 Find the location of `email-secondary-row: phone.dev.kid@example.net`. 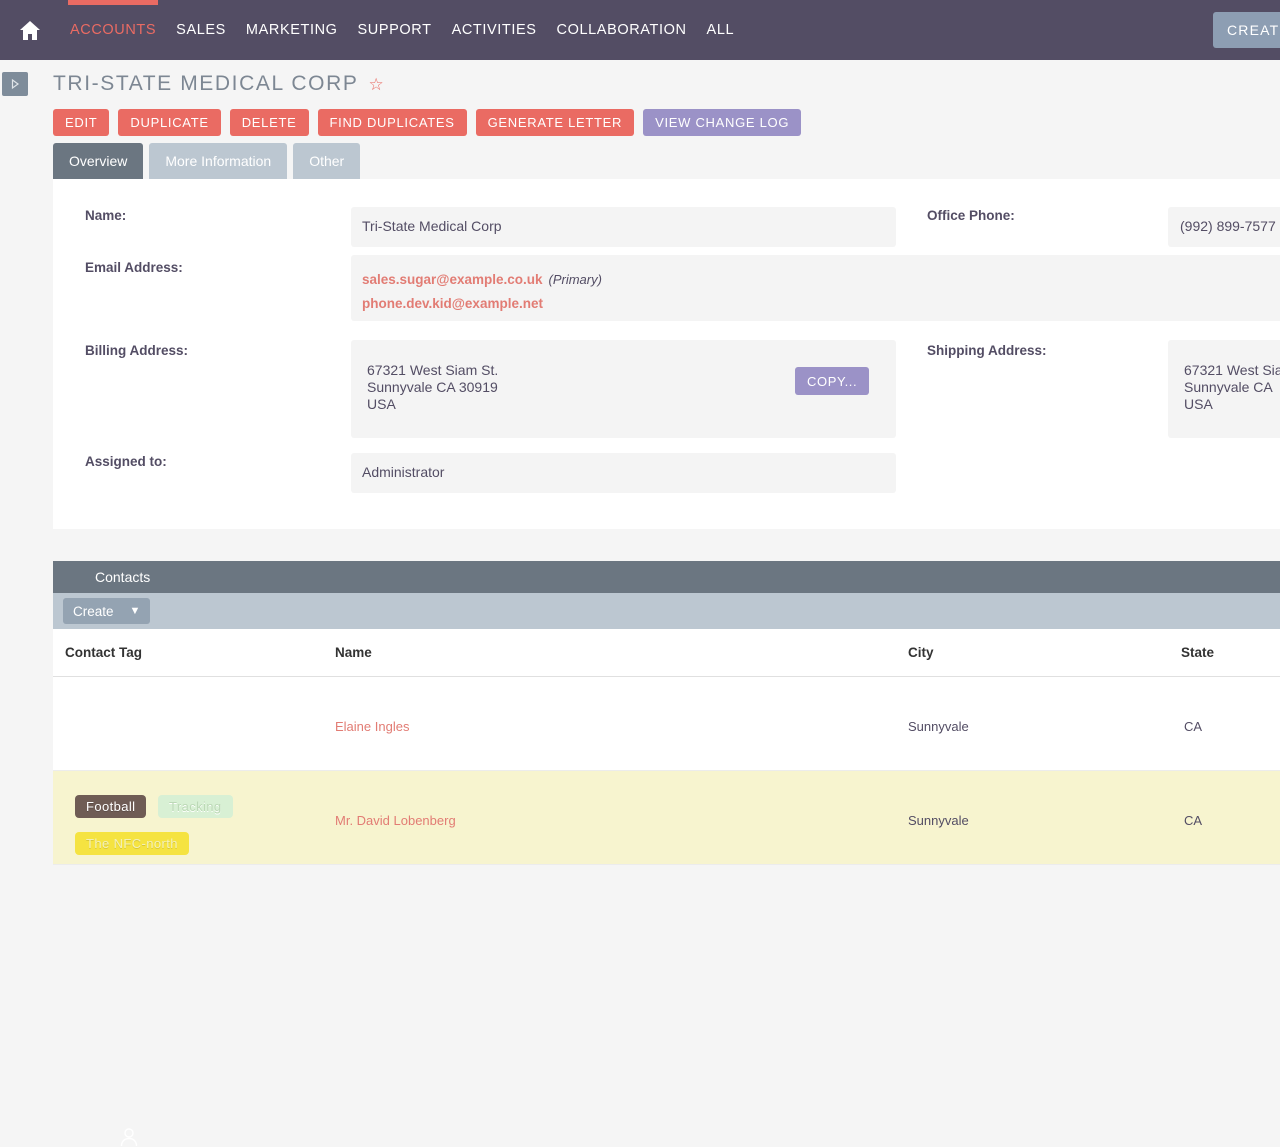

email-secondary-row: phone.dev.kid@example.net is located at coordinates (821, 303).